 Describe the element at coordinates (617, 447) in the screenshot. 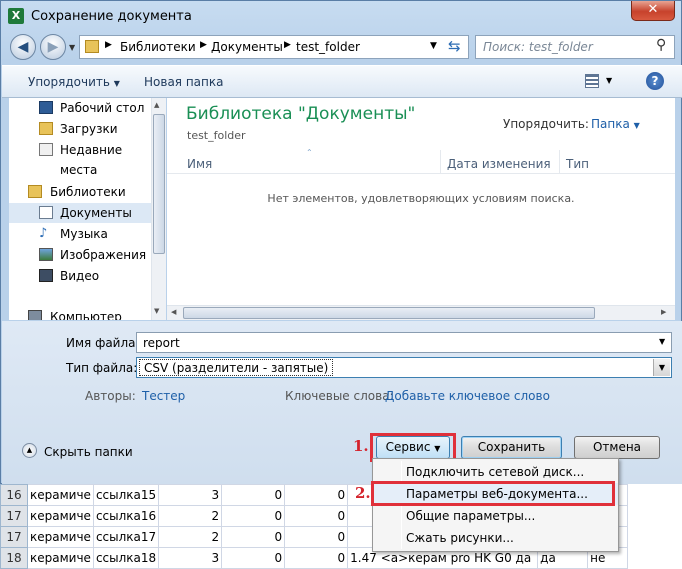

I see `cancel-button: Отмена` at that location.